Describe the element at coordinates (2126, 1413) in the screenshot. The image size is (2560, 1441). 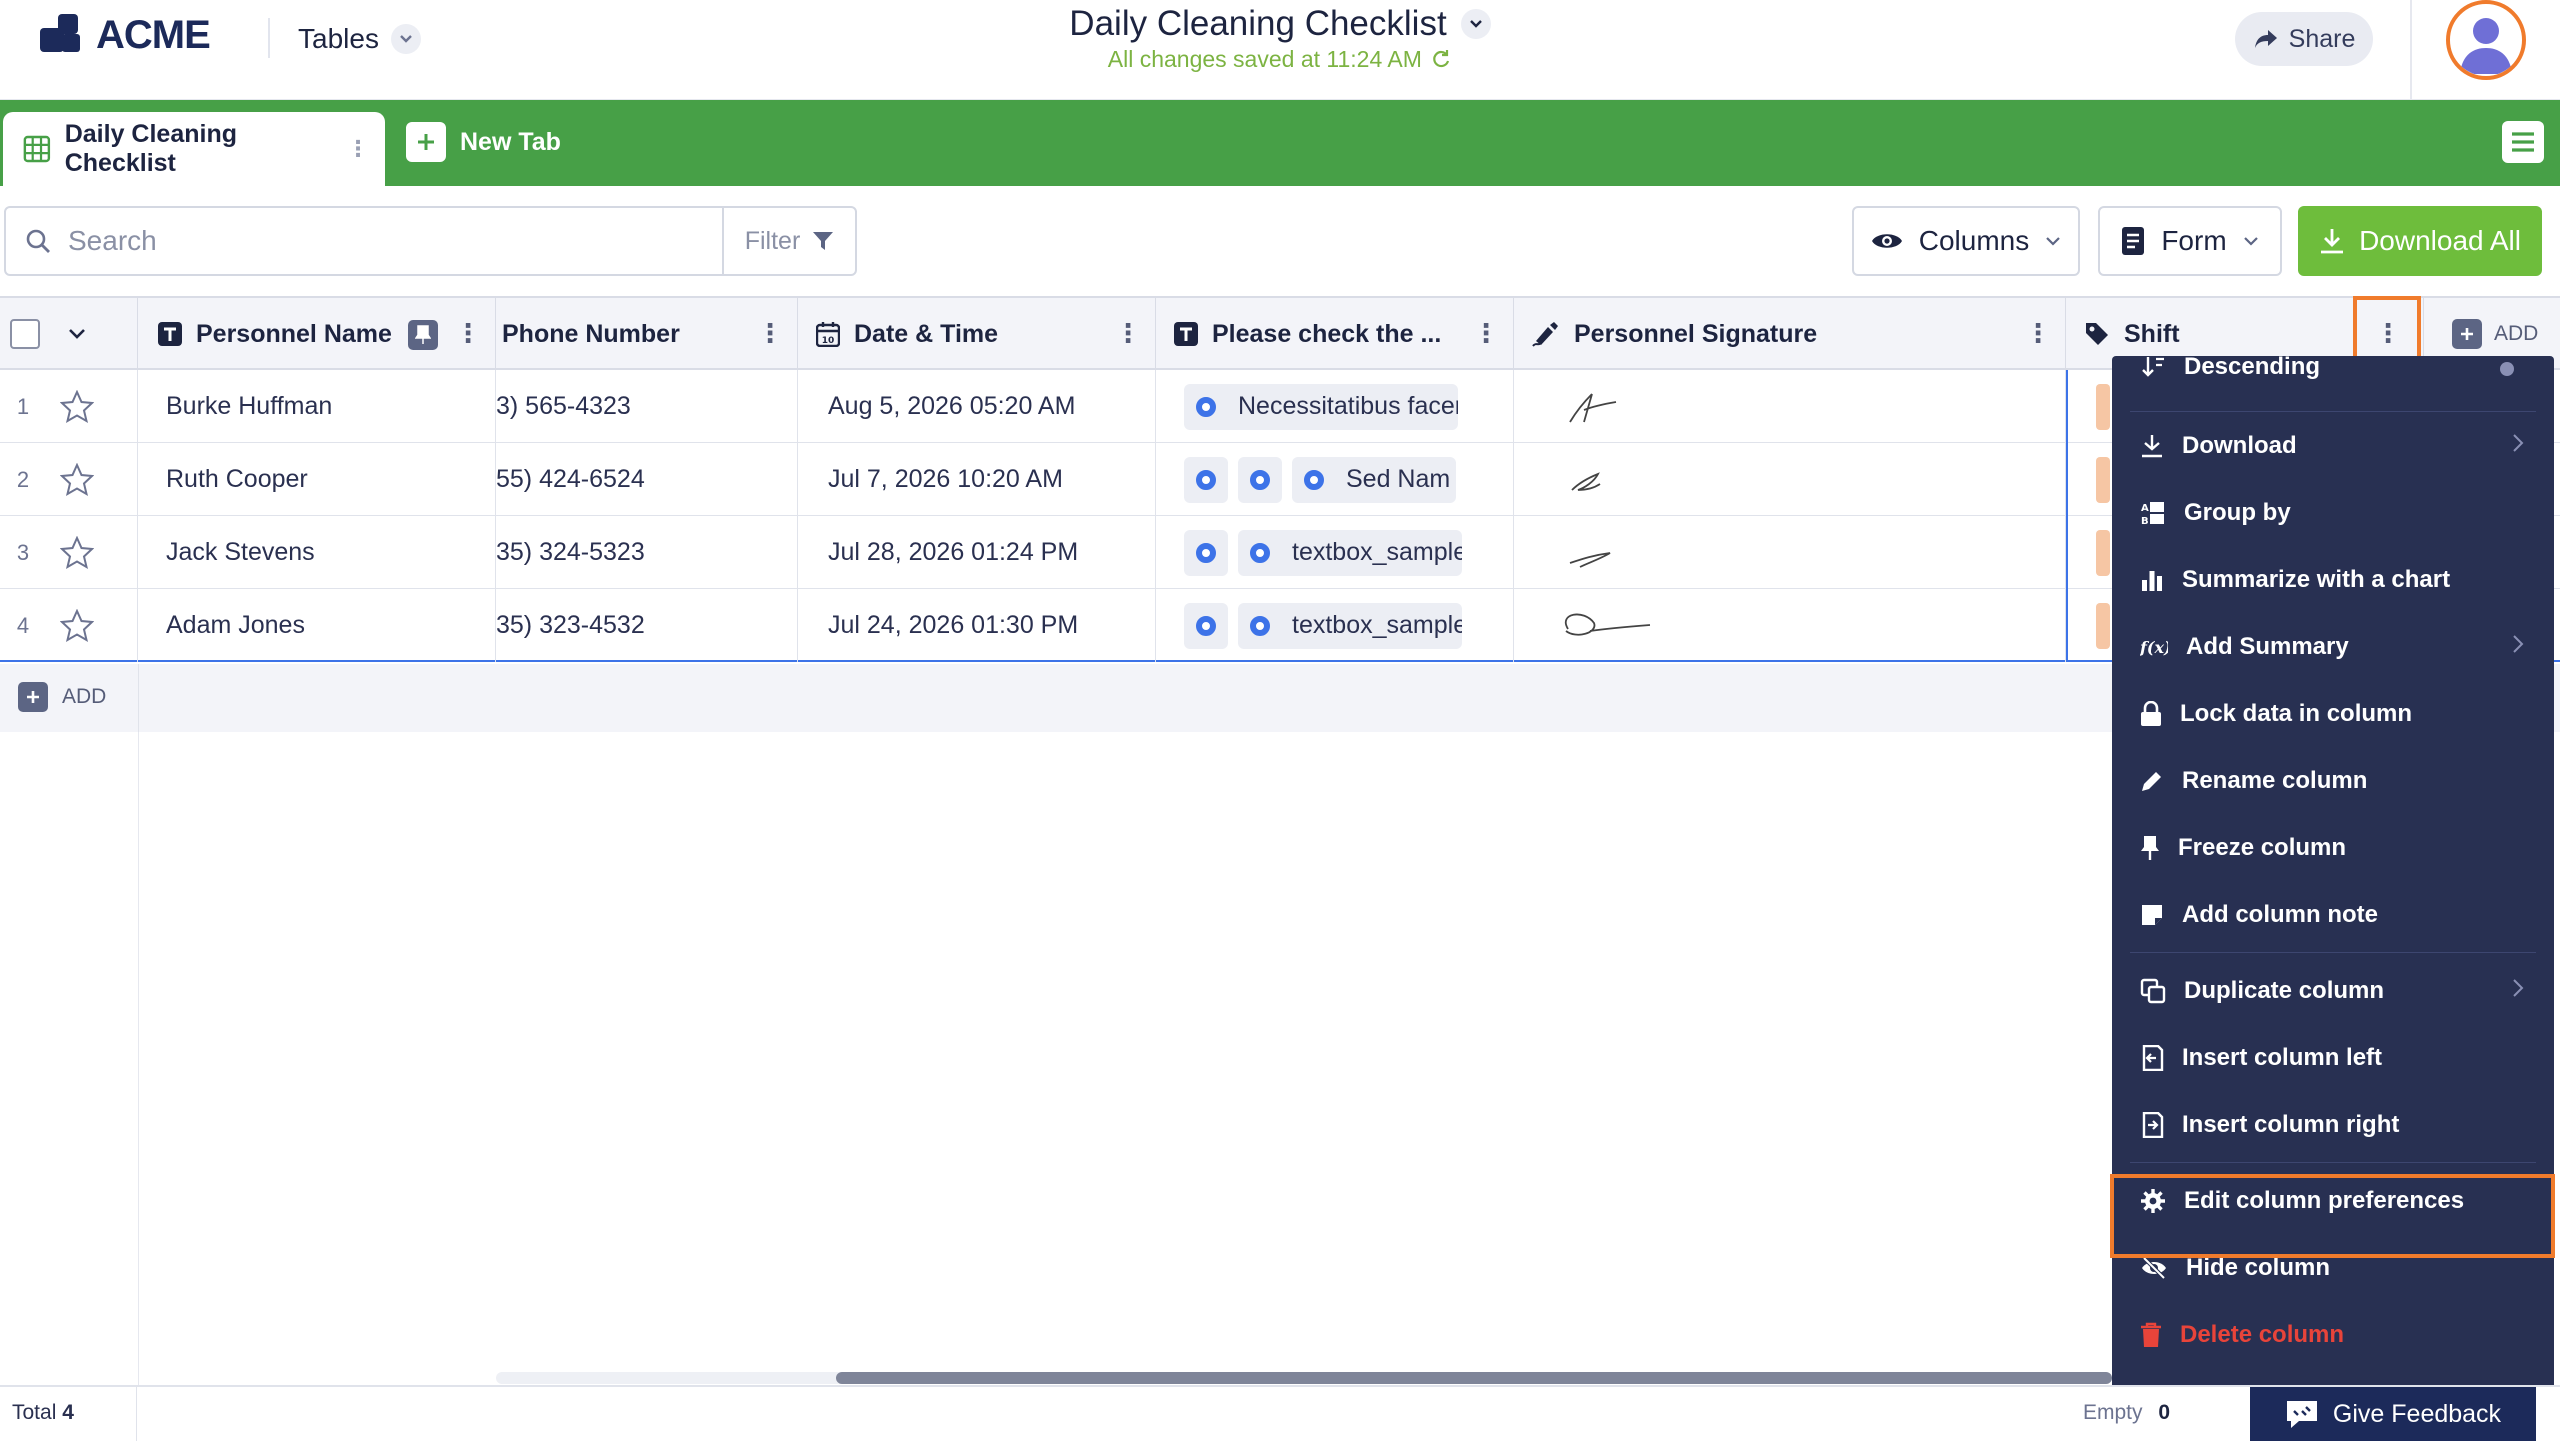
I see `empty-count: Empty 0` at that location.